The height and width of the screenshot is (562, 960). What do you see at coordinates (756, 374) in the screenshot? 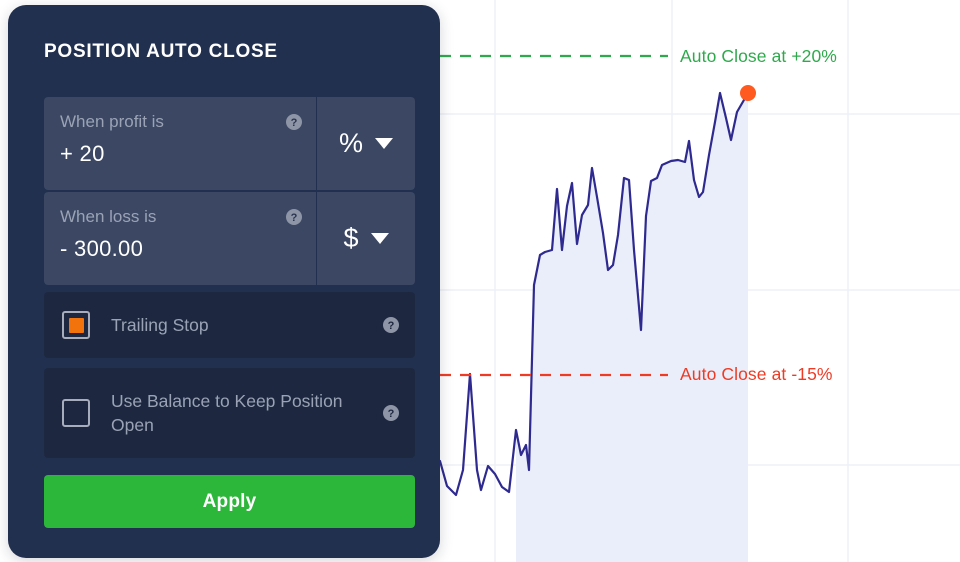
I see `stop-loss-label: Auto Close at -15%` at bounding box center [756, 374].